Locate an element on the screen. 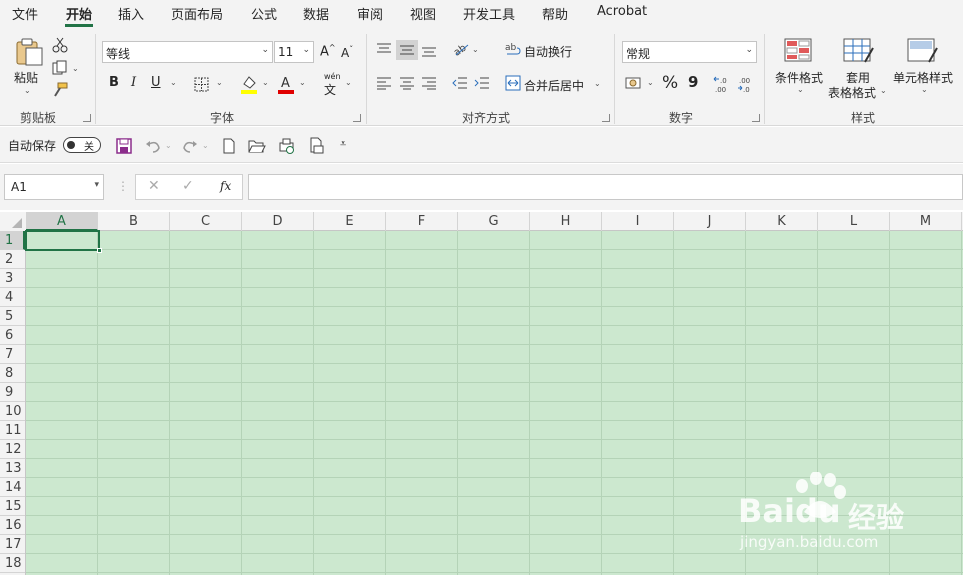 The height and width of the screenshot is (575, 963). redo-dropdown-icon: ⌄ is located at coordinates (205, 145).